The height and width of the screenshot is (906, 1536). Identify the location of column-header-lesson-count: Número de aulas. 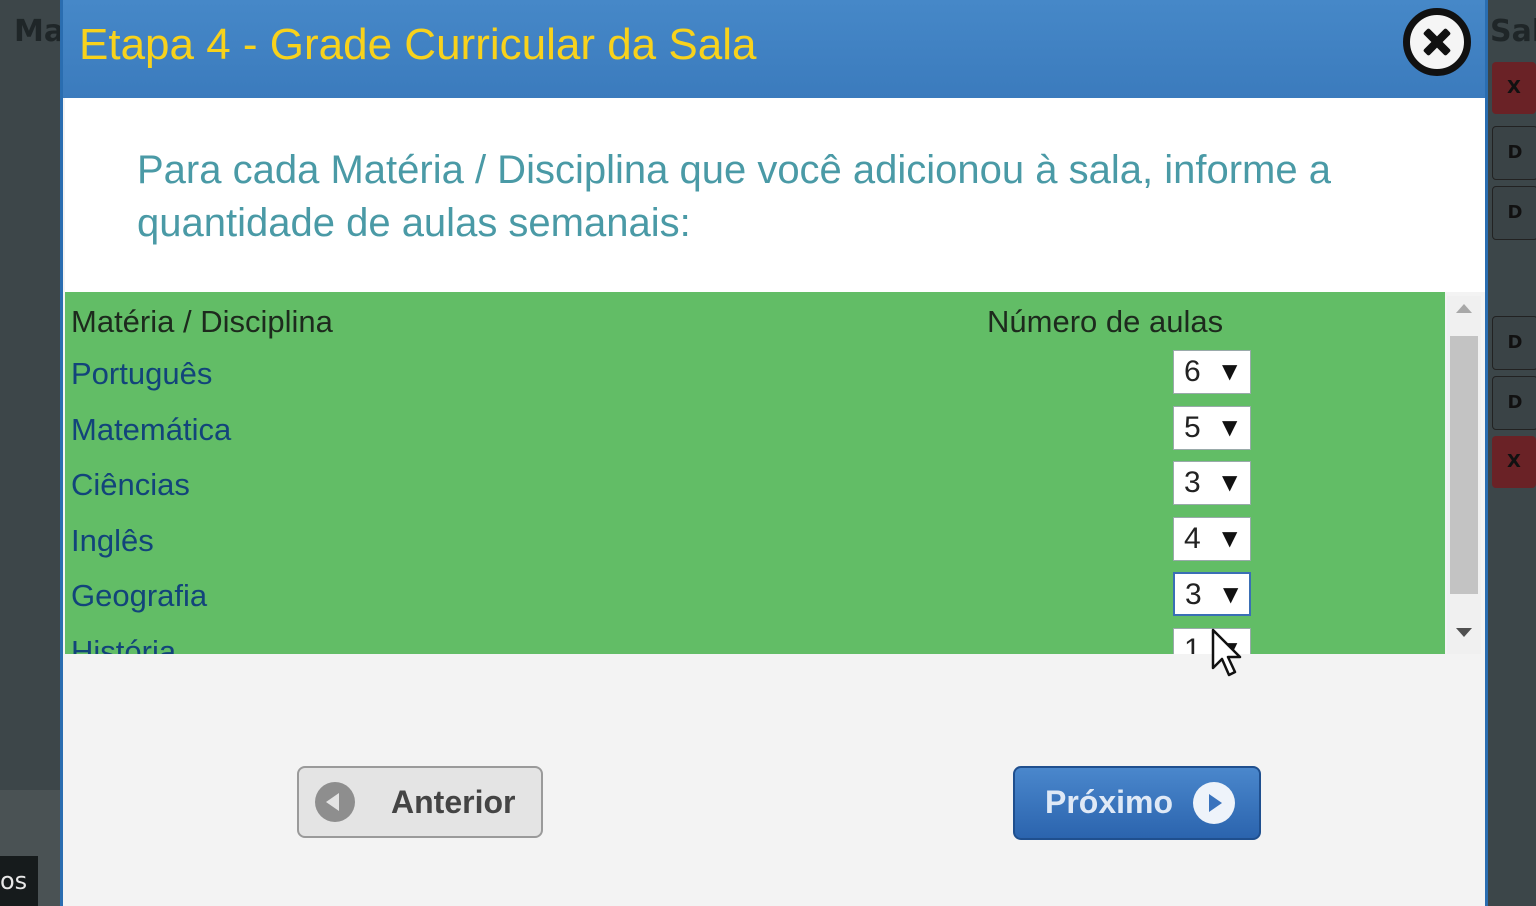
(1105, 321).